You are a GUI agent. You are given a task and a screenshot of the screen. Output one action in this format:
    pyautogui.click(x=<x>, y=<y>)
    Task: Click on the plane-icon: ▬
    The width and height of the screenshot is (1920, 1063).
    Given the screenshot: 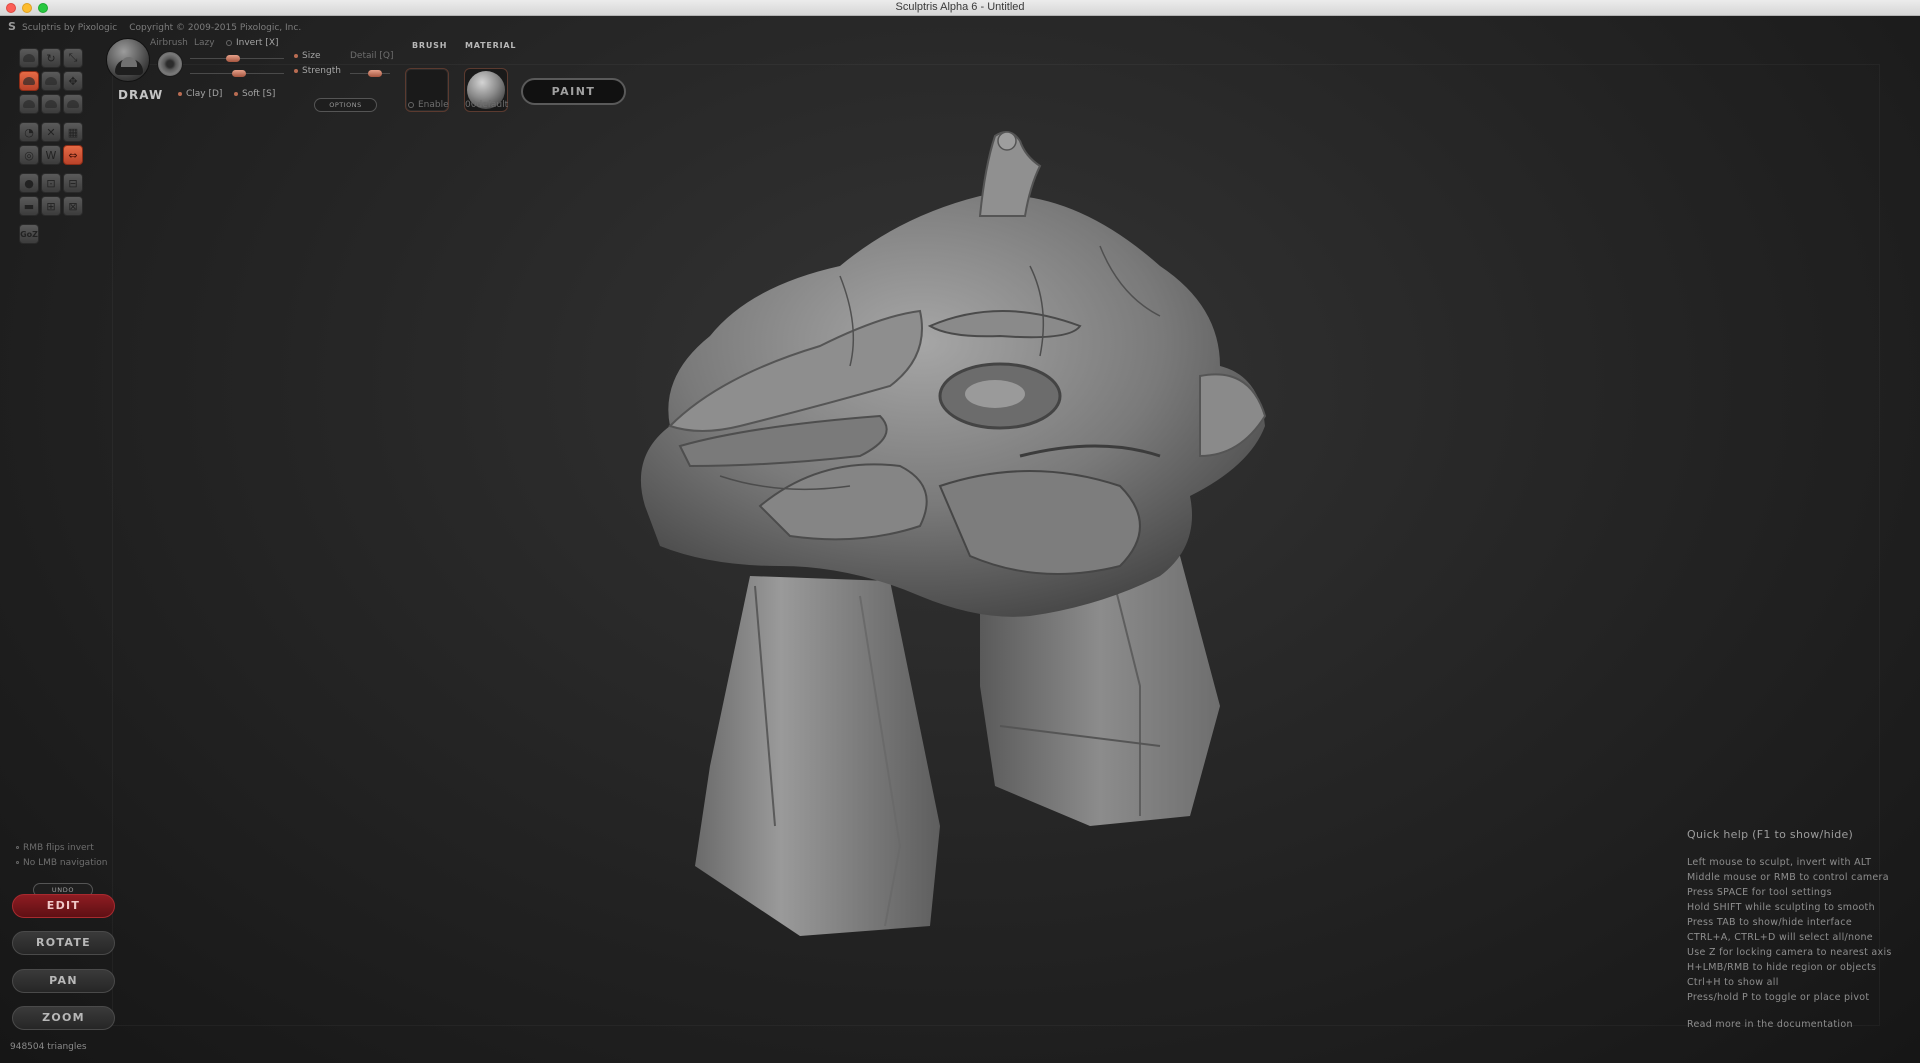 What is the action you would take?
    pyautogui.click(x=29, y=206)
    